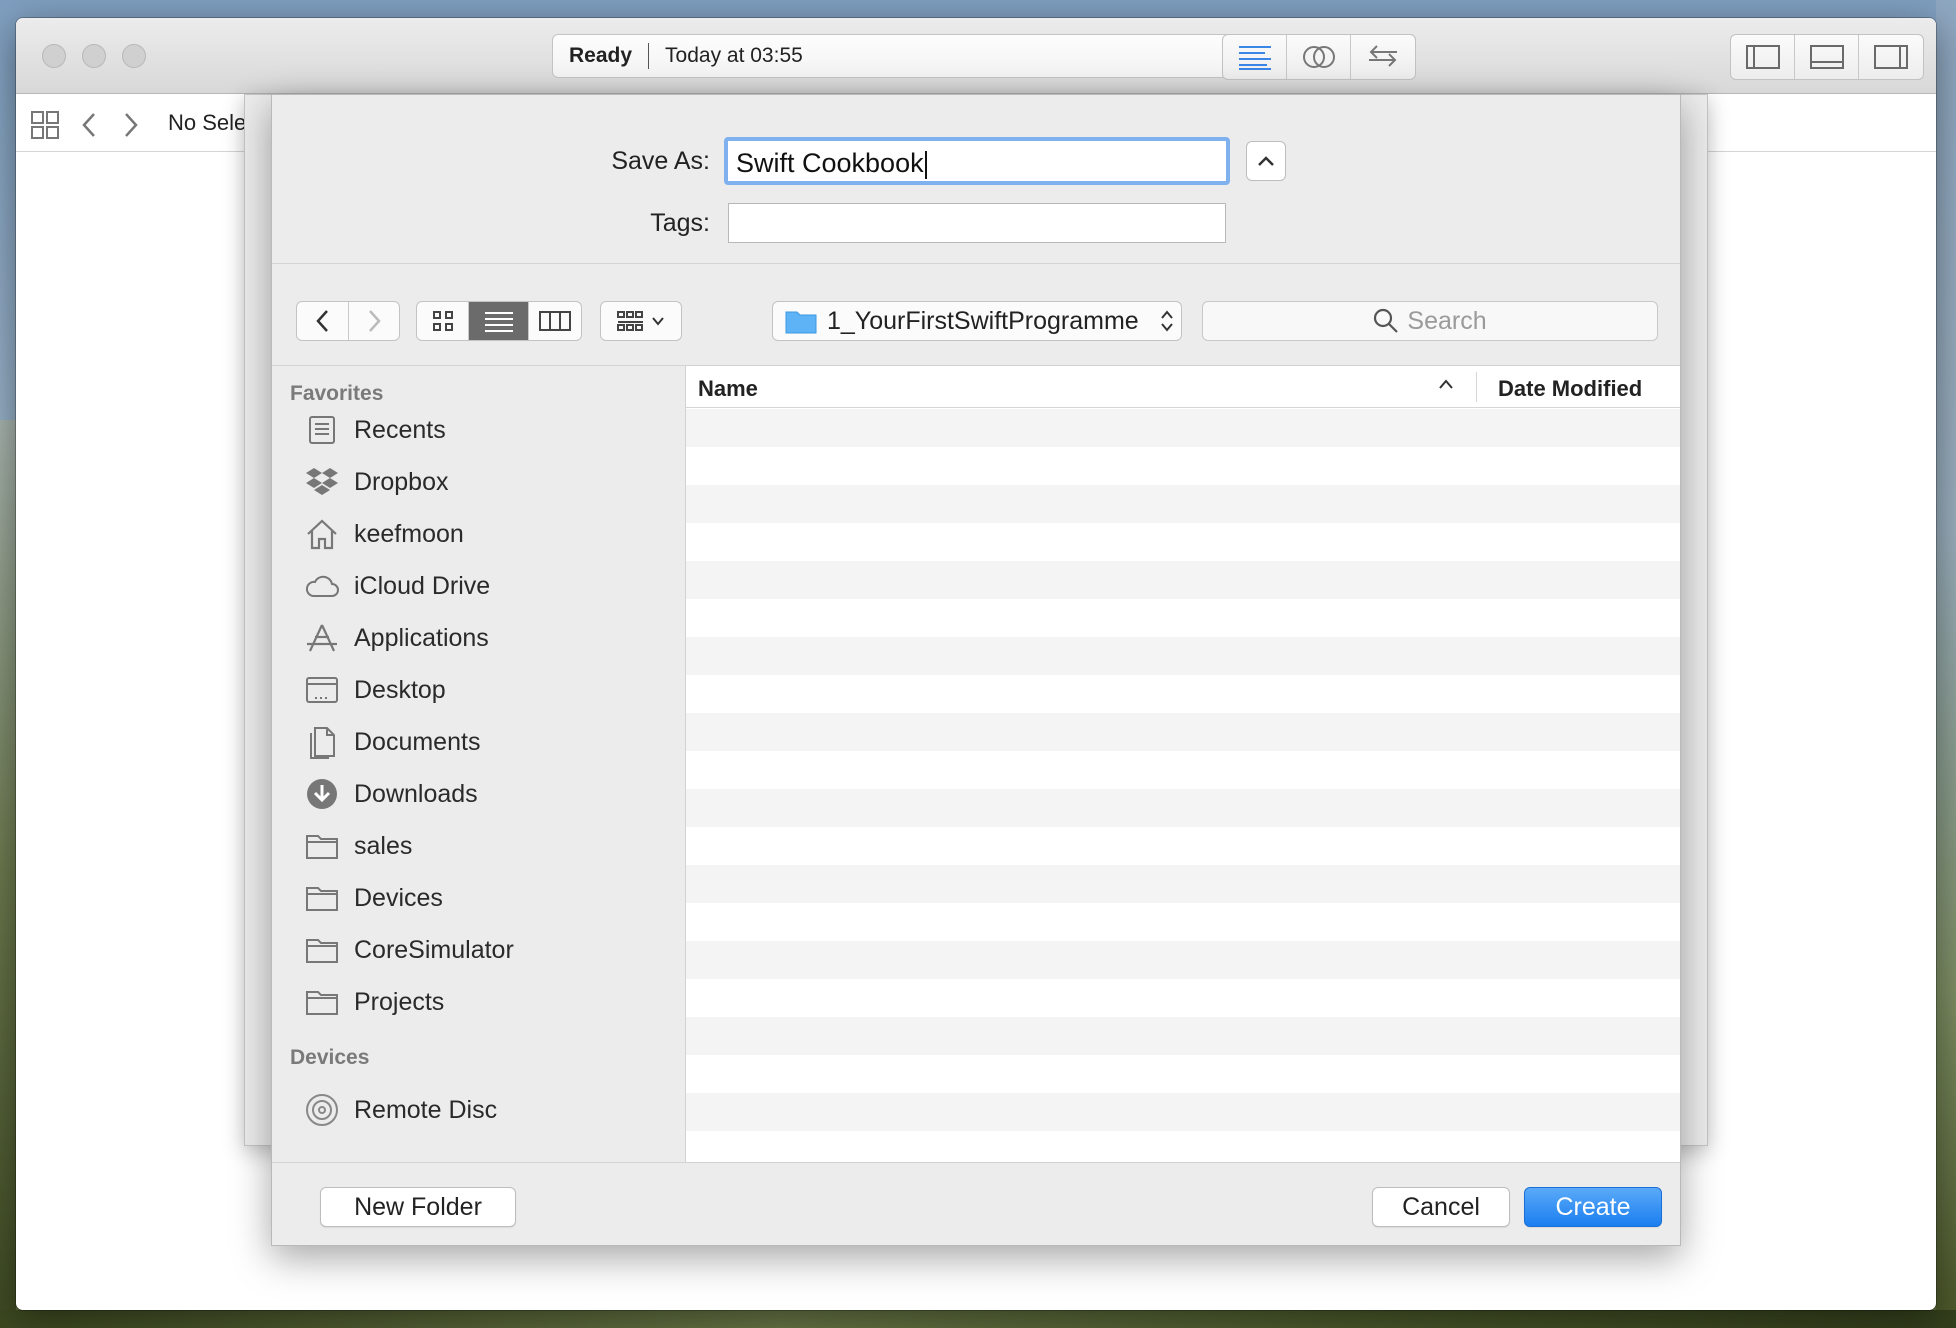  Describe the element at coordinates (322, 794) in the screenshot. I see `downloads-icon` at that location.